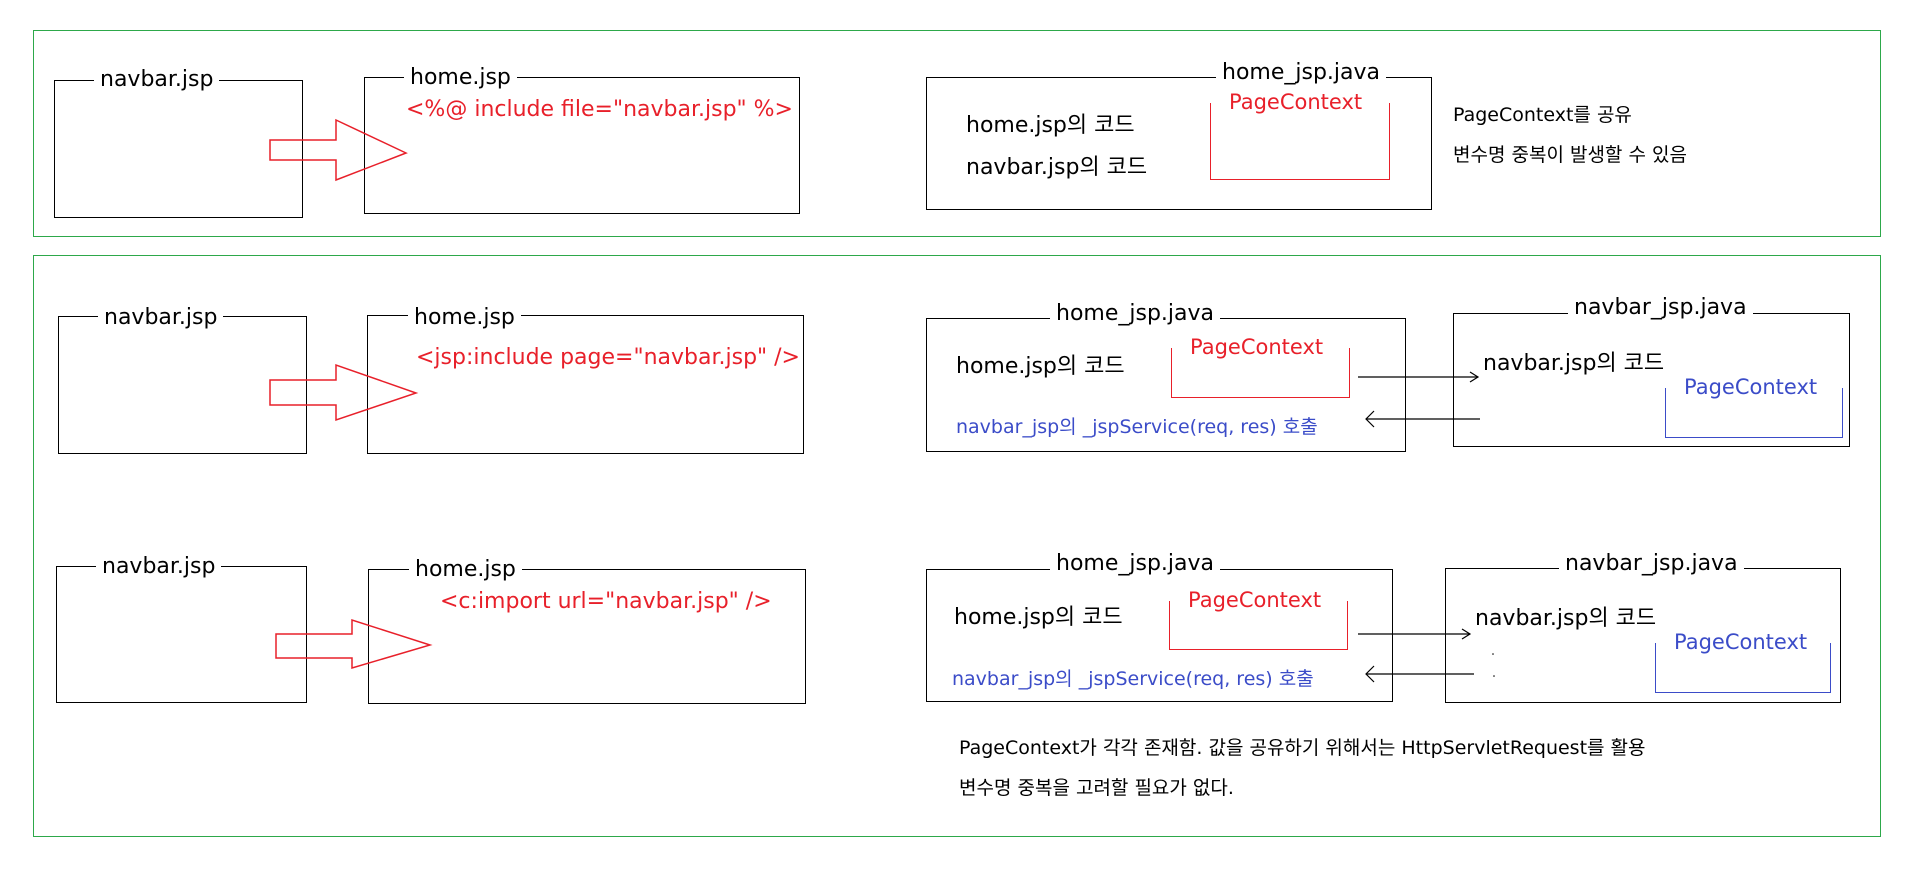 This screenshot has width=1907, height=873. I want to click on shared-context-note: PageContext를 공유, so click(1542, 115).